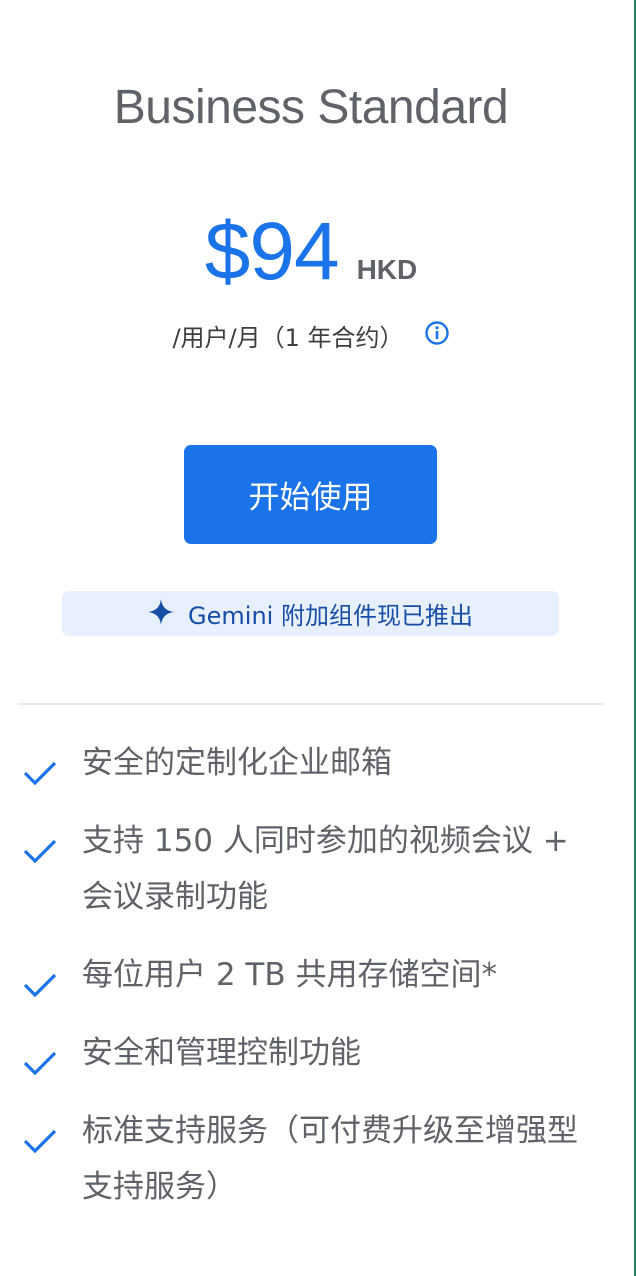 This screenshot has width=636, height=1276. I want to click on feature-text: 标准支持服务（可付费升级至增强型支持服务）, so click(330, 1159).